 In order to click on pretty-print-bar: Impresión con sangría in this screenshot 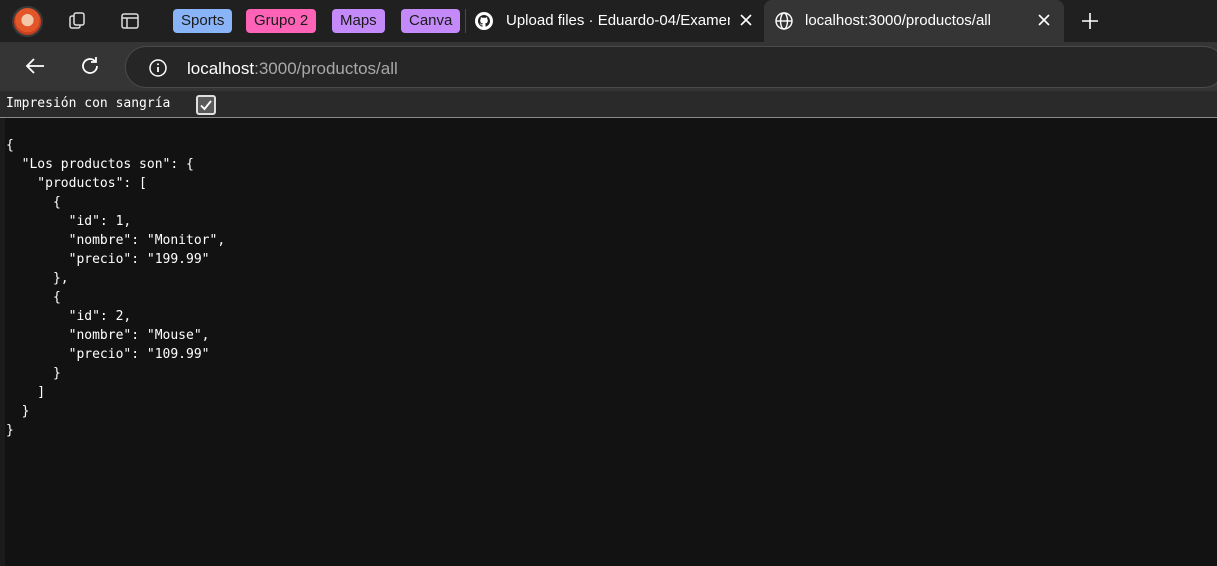, I will do `click(608, 104)`.